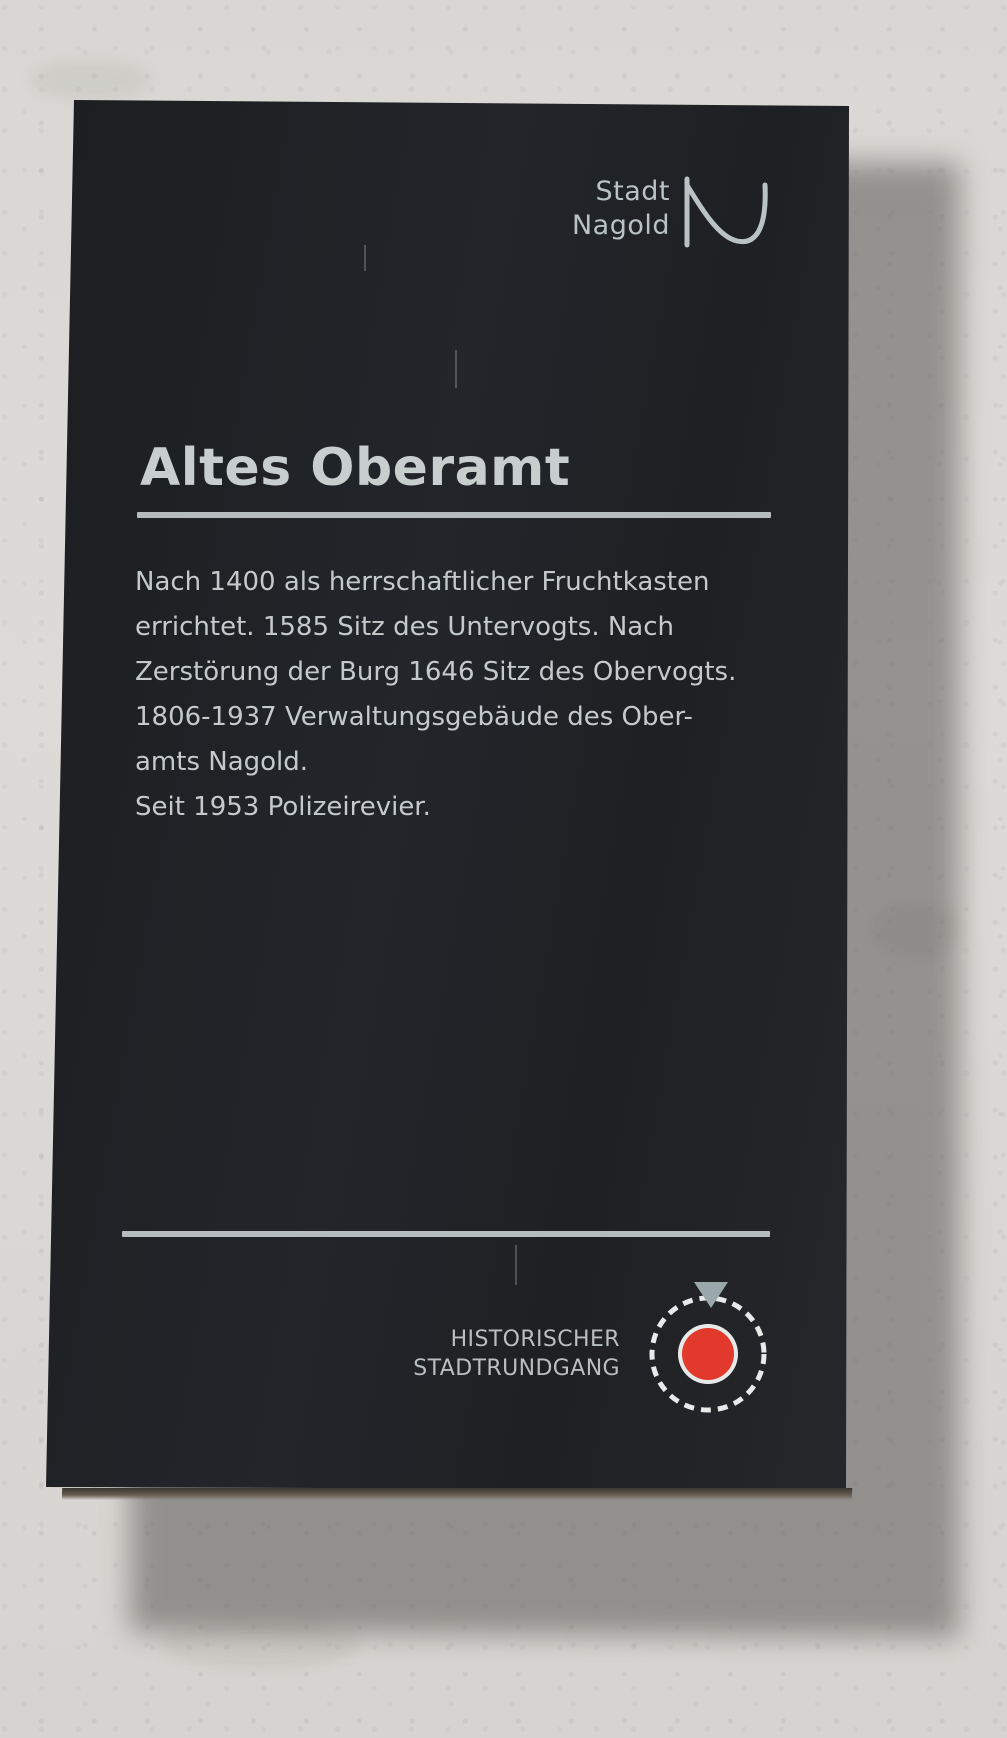 The width and height of the screenshot is (1007, 1738). Describe the element at coordinates (90, 80) in the screenshot. I see `wall-texture` at that location.